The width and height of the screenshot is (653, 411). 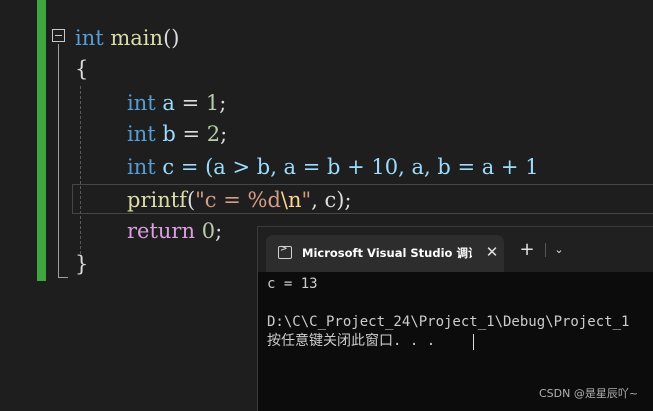 What do you see at coordinates (58, 161) in the screenshot?
I see `fold-guide-line` at bounding box center [58, 161].